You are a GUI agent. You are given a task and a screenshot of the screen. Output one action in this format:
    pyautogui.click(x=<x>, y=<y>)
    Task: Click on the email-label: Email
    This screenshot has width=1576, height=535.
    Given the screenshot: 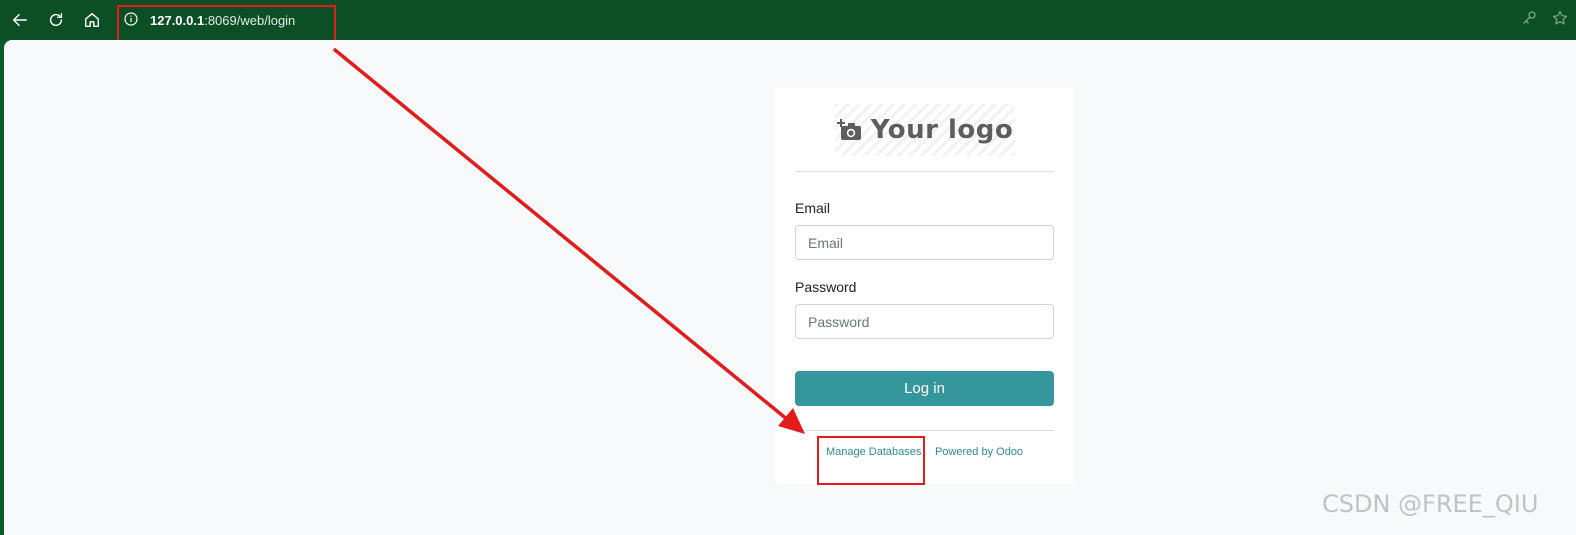 What is the action you would take?
    pyautogui.click(x=813, y=208)
    